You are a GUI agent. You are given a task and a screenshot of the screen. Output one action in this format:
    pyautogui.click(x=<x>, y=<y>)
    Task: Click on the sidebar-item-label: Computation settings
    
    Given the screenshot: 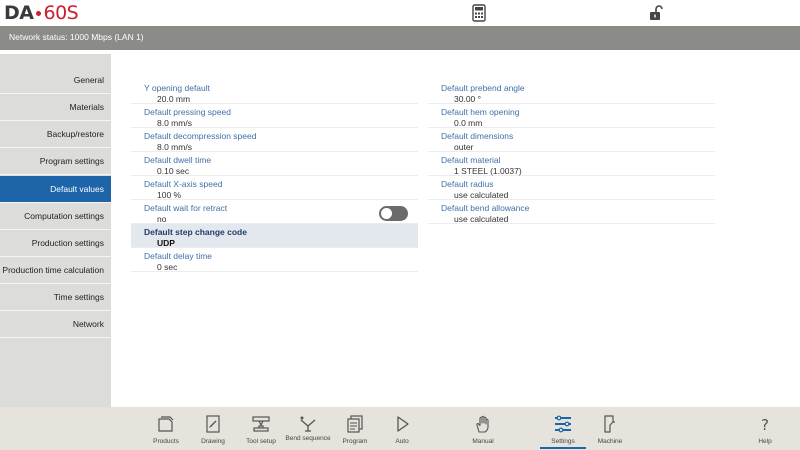 What is the action you would take?
    pyautogui.click(x=64, y=216)
    